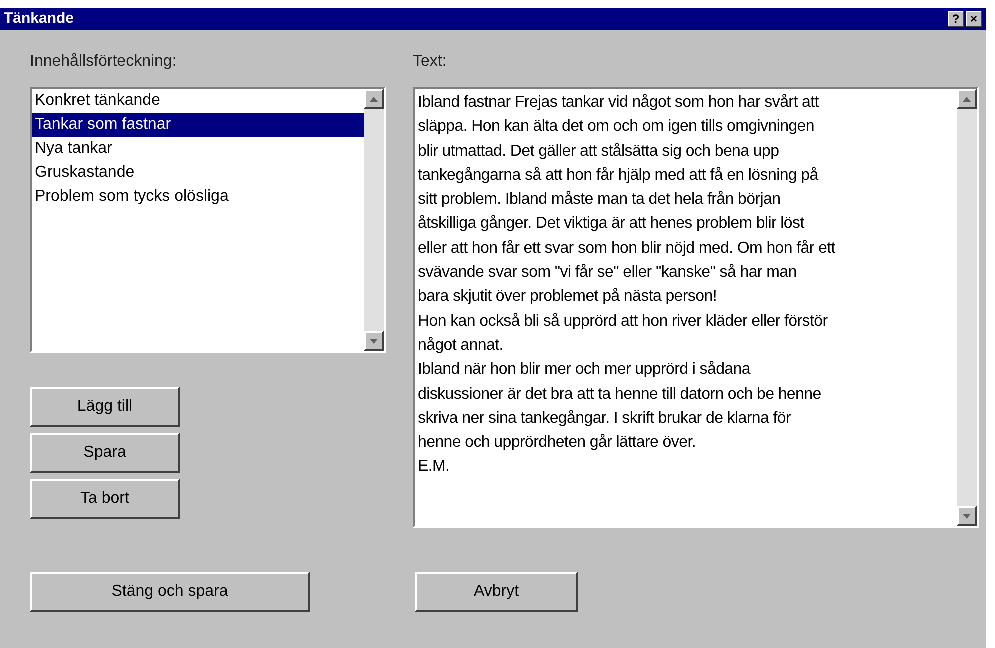 The image size is (995, 648). What do you see at coordinates (434, 467) in the screenshot?
I see `text-line: E.M.` at bounding box center [434, 467].